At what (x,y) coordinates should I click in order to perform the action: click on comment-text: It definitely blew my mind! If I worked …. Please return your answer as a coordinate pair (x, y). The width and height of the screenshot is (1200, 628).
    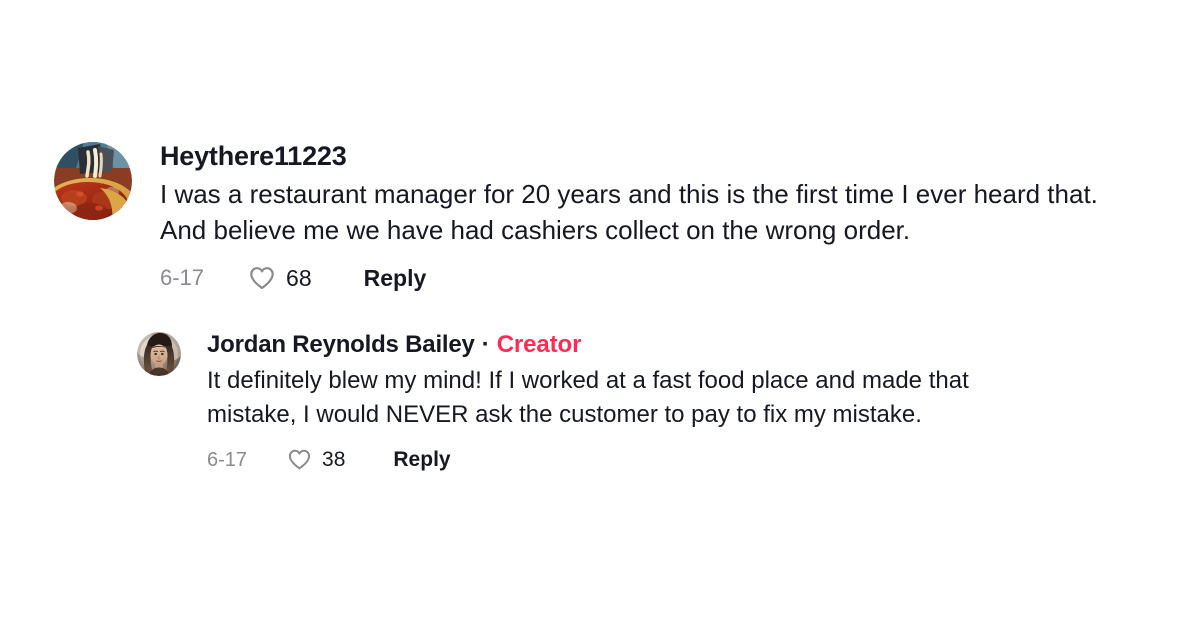
    Looking at the image, I should click on (588, 397).